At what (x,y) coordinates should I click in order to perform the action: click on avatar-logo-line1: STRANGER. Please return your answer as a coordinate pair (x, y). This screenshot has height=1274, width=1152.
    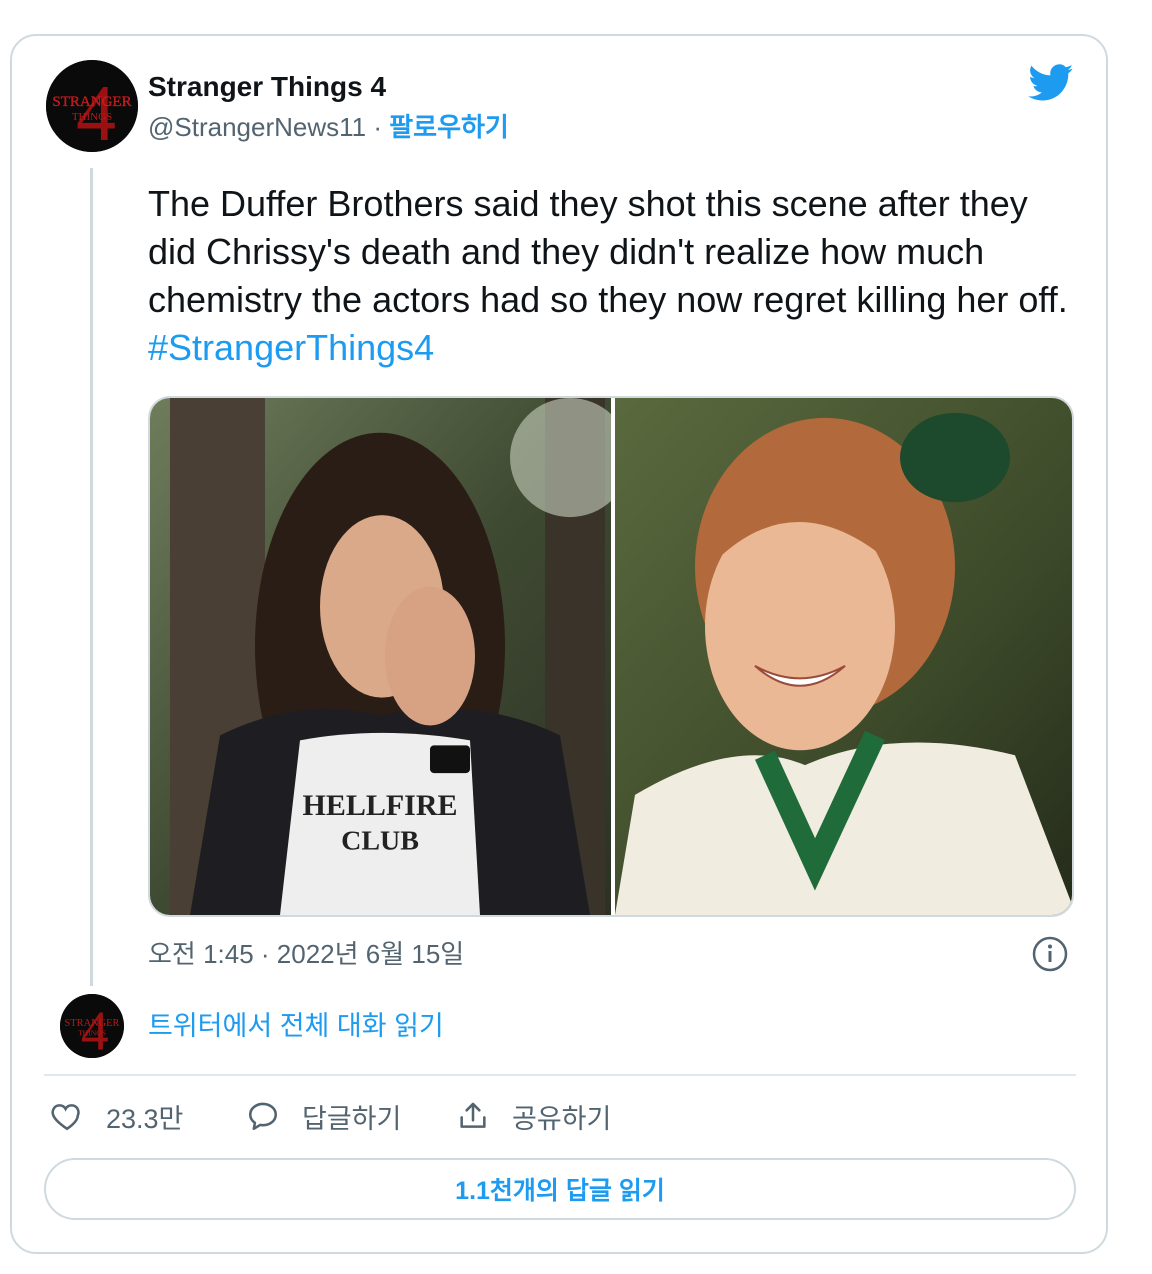
    Looking at the image, I should click on (91, 102).